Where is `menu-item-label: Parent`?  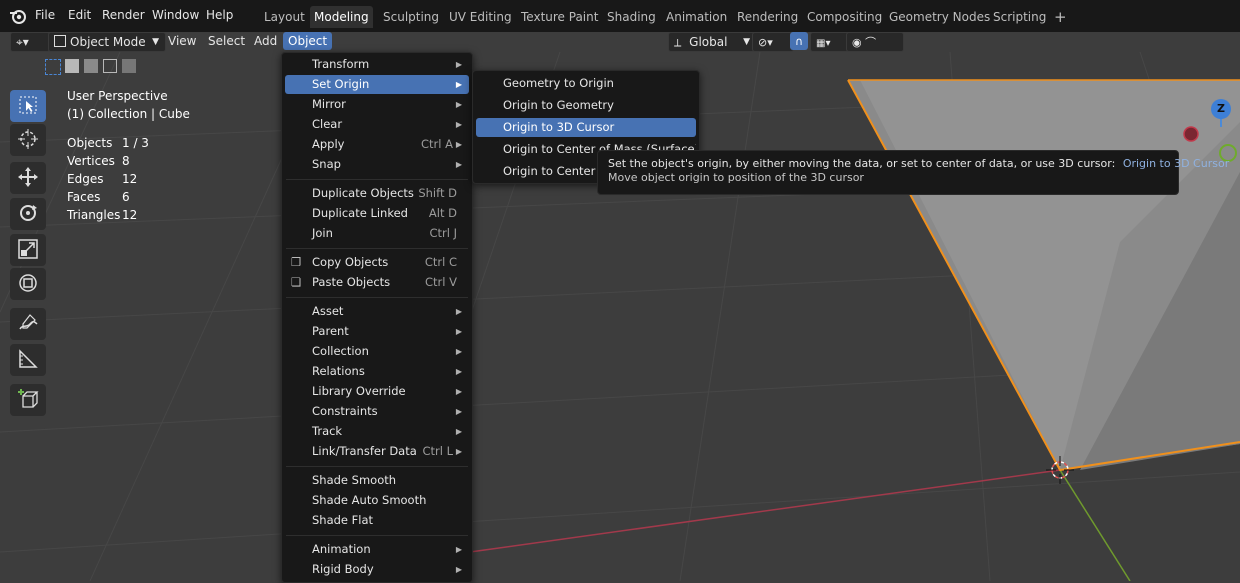 menu-item-label: Parent is located at coordinates (330, 331).